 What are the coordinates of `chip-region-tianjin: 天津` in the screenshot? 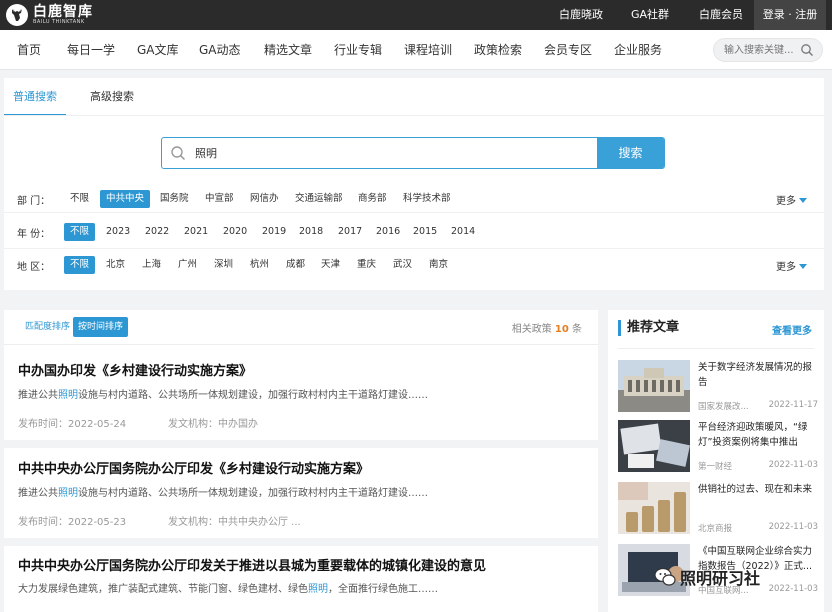 It's located at (330, 265).